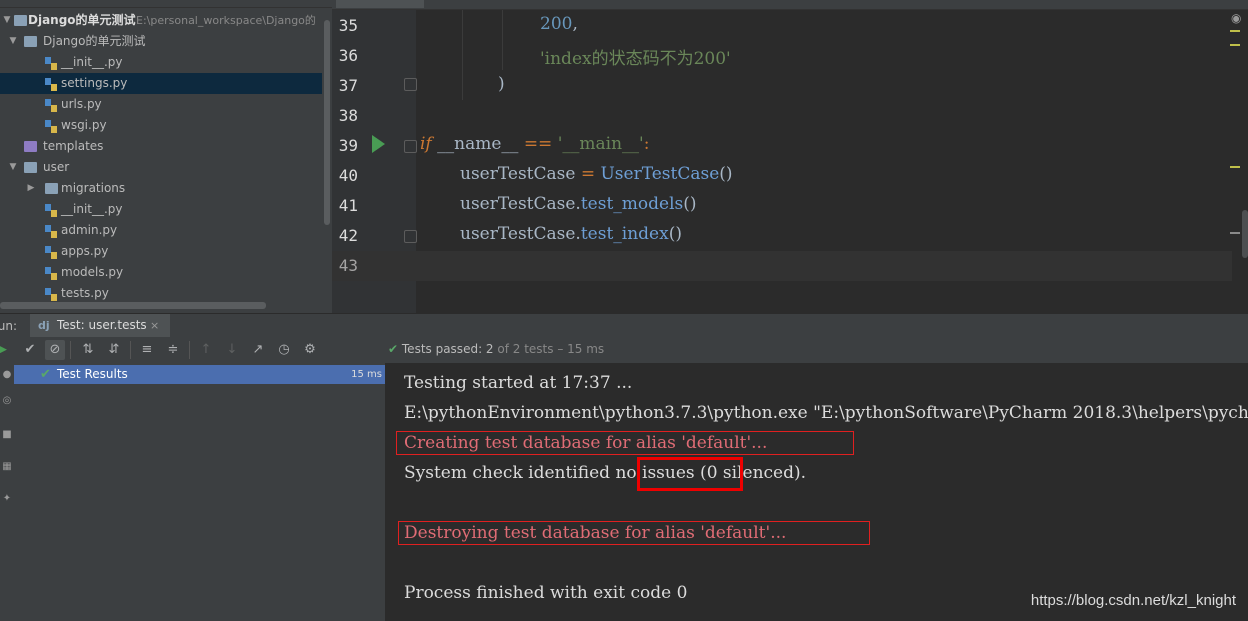  Describe the element at coordinates (520, 174) in the screenshot. I see `identifier: userTestCase` at that location.